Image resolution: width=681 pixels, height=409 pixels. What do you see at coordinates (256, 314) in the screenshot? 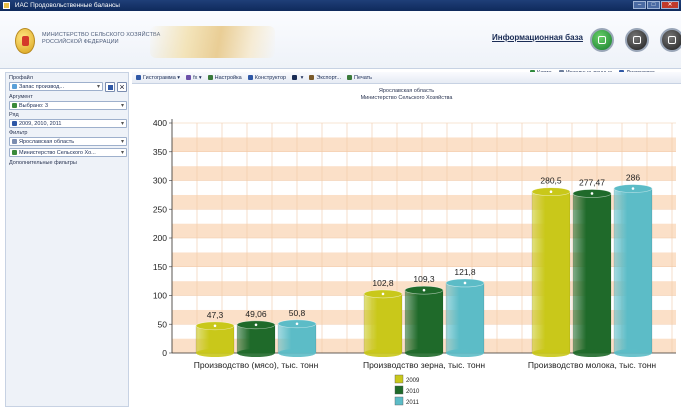
I see `data-label: 49,06` at bounding box center [256, 314].